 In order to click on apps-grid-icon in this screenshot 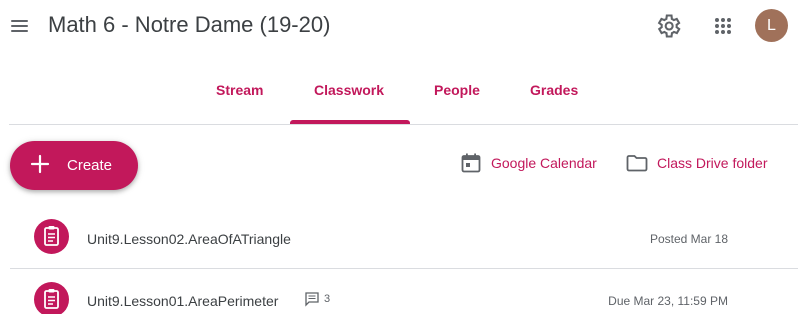, I will do `click(723, 26)`.